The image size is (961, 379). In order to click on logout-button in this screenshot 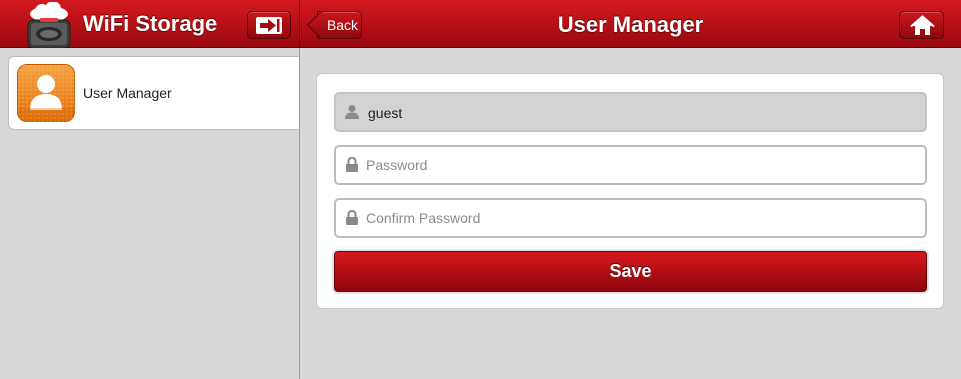, I will do `click(269, 25)`.